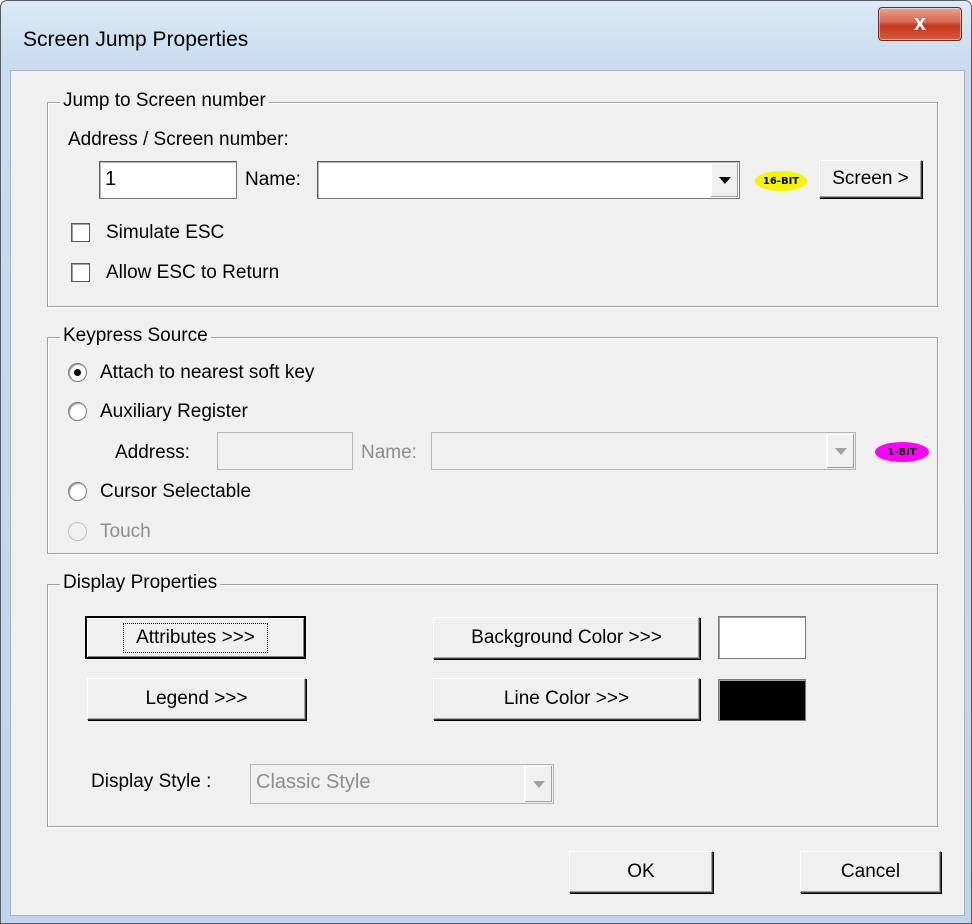  Describe the element at coordinates (207, 372) in the screenshot. I see `radio-attach-soft-key-label: Attach to nearest soft key` at that location.